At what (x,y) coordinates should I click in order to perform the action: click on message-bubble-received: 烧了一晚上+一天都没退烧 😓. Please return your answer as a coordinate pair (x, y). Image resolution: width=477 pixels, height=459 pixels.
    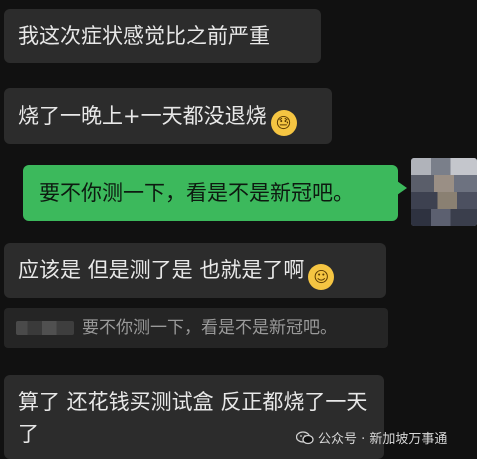
    Looking at the image, I should click on (168, 116).